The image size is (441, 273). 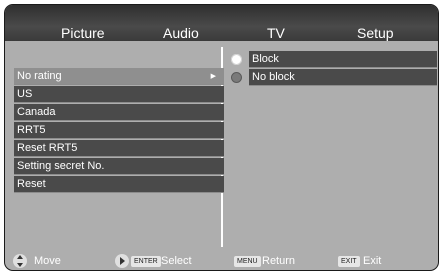 What do you see at coordinates (119, 76) in the screenshot?
I see `menu-item-no-rating: No rating ▶` at bounding box center [119, 76].